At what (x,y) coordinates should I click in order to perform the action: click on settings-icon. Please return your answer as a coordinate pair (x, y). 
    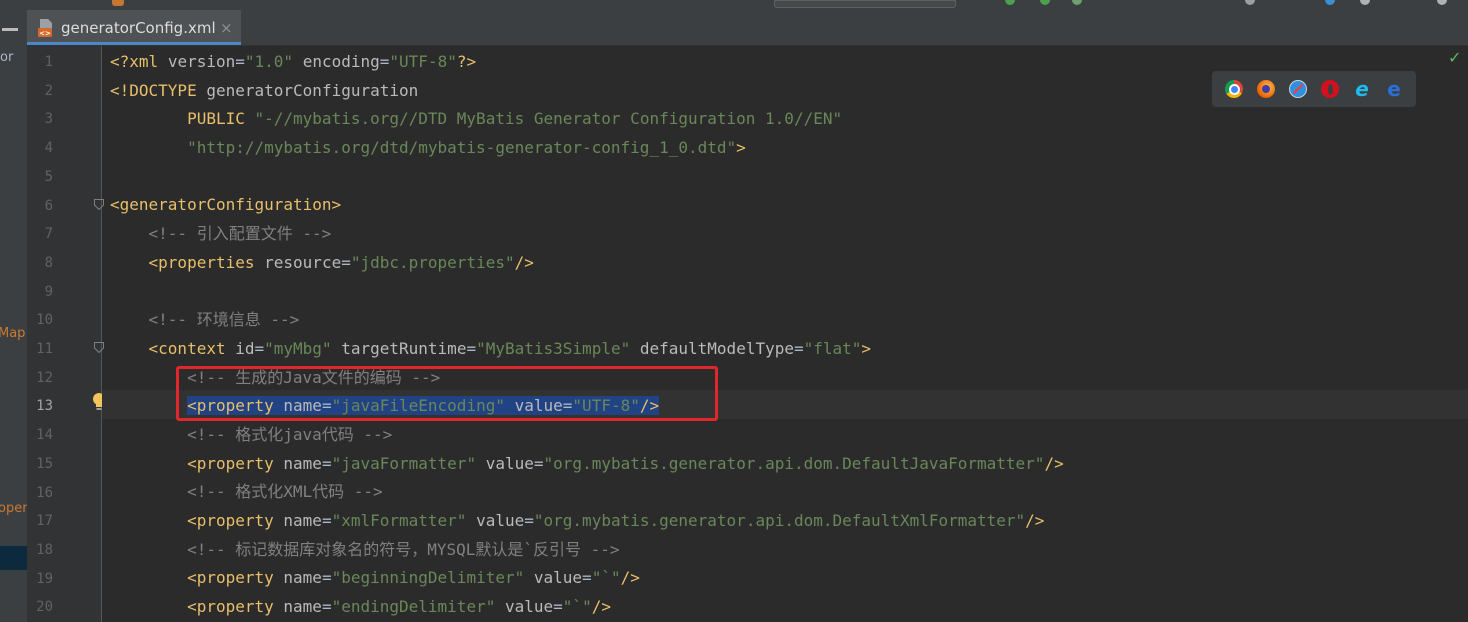
    Looking at the image, I should click on (1365, 2).